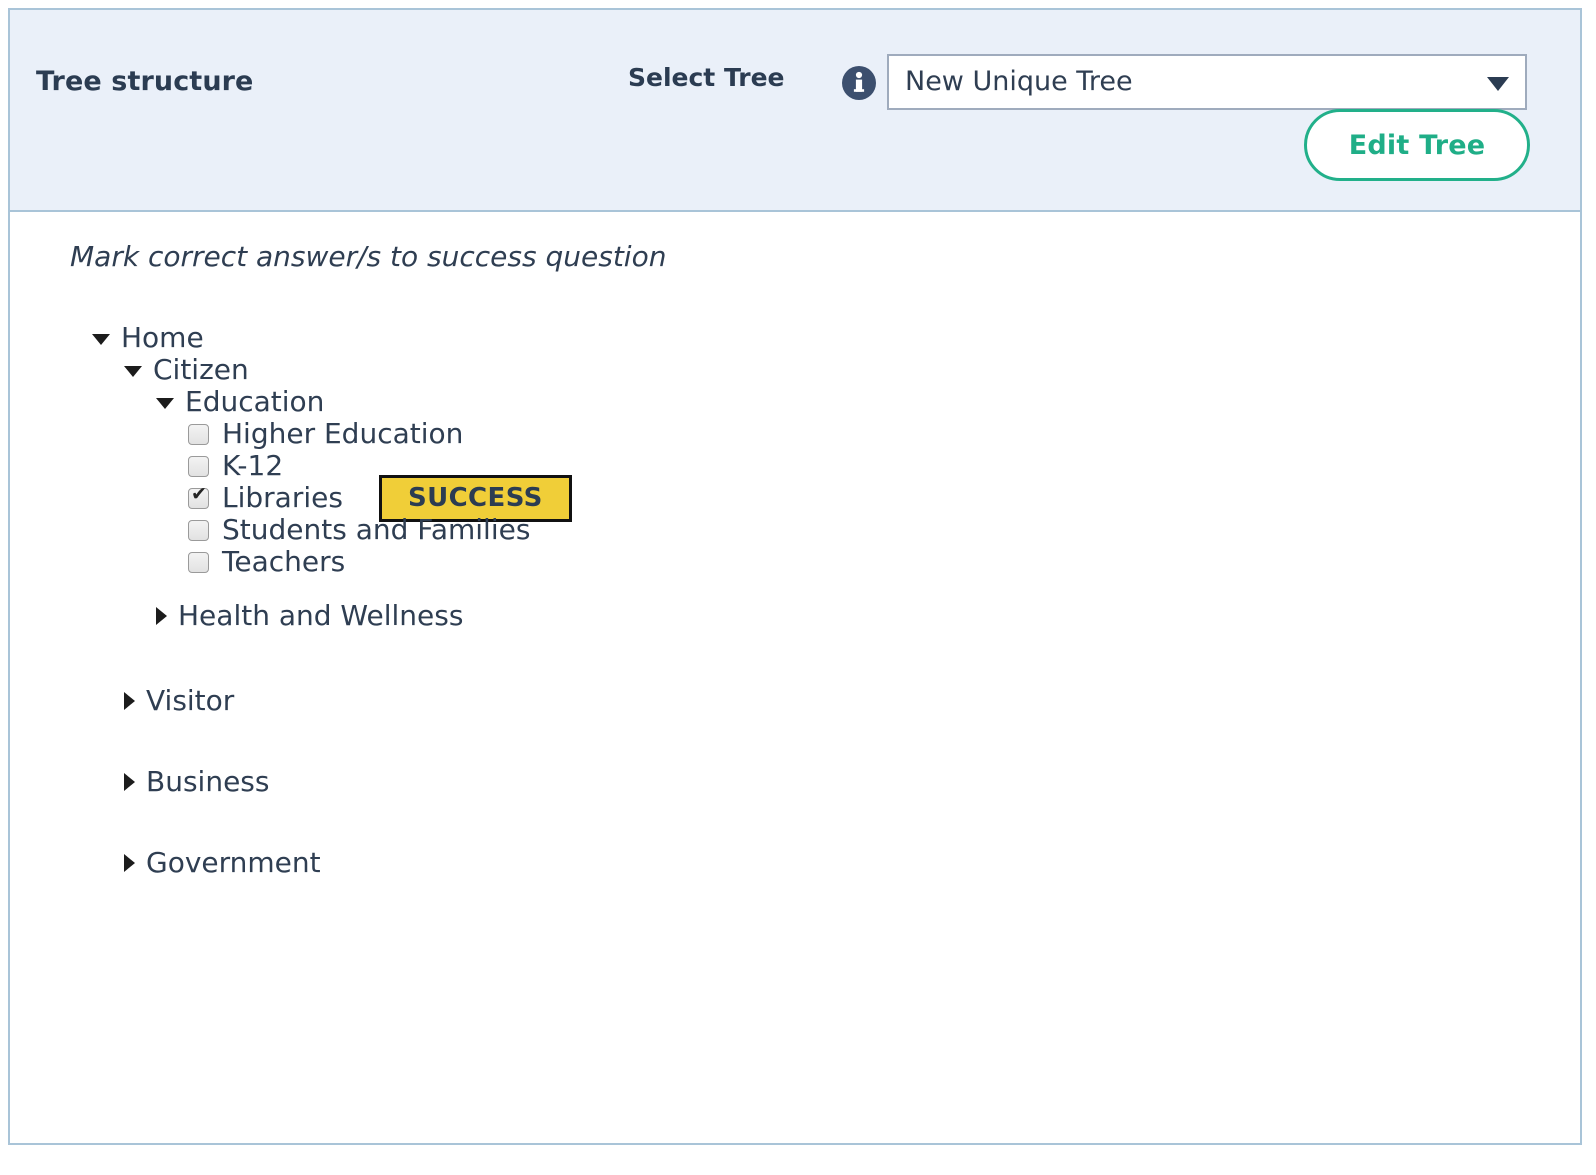  I want to click on checkbox-higher-education, so click(198, 434).